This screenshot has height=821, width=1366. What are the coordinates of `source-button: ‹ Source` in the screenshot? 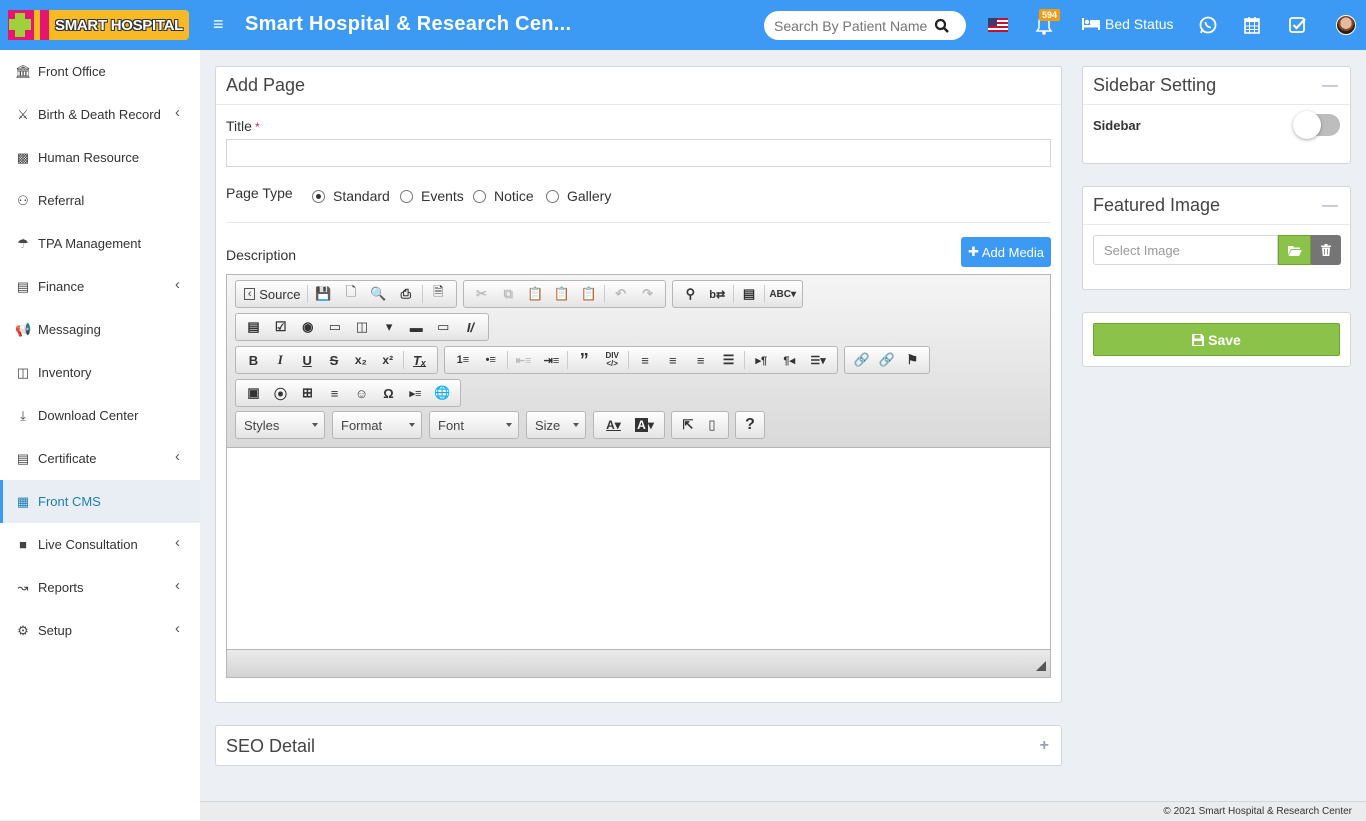 It's located at (272, 294).